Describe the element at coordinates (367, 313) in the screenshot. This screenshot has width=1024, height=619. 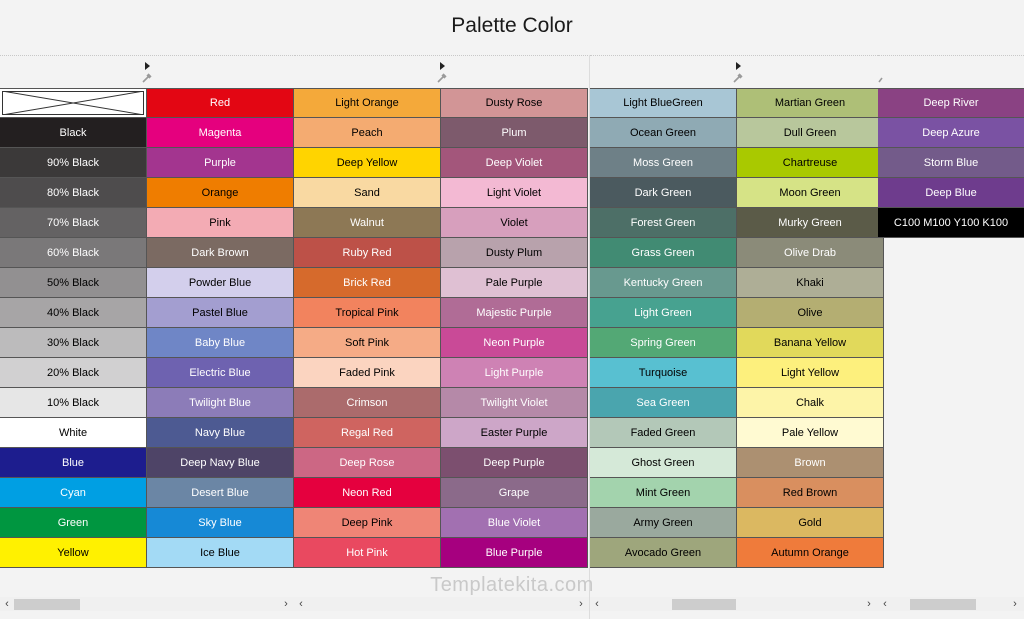
I see `color-swatch: Tropical Pink` at that location.